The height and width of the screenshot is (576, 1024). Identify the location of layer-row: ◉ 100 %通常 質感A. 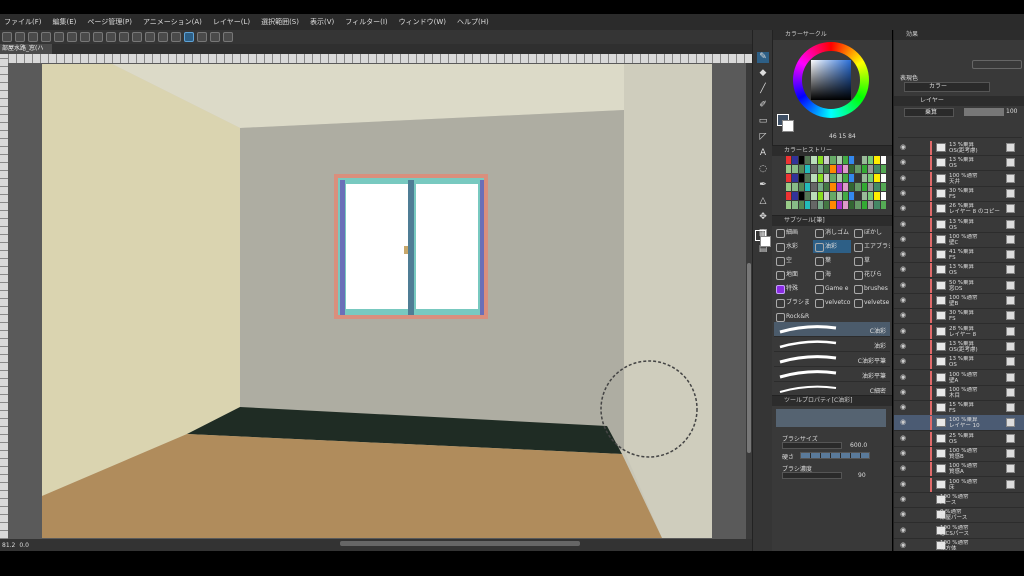
(959, 469).